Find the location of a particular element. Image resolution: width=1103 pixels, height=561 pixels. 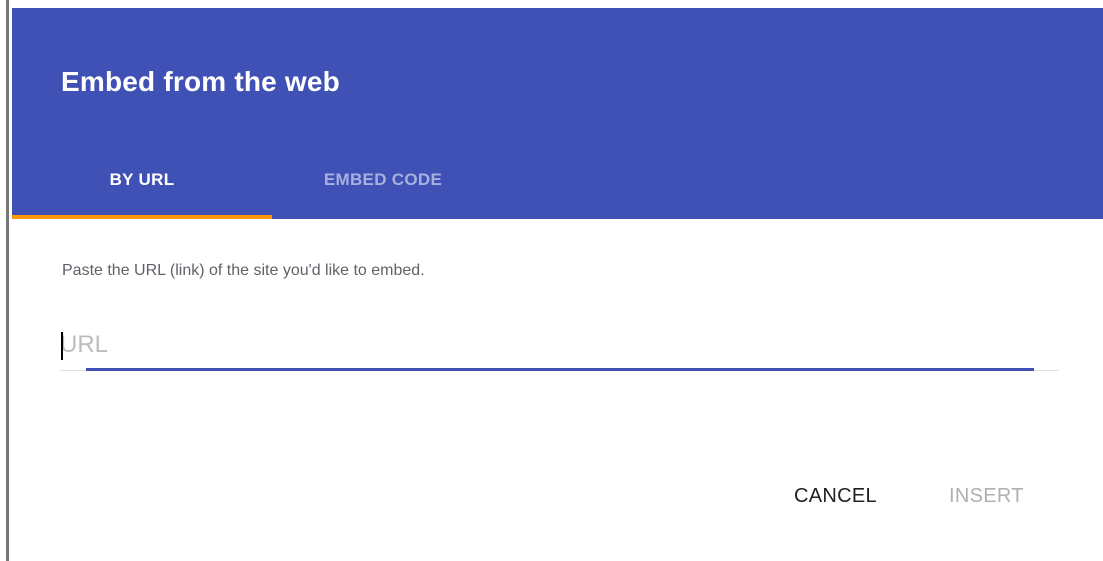

url-input is located at coordinates (555, 345).